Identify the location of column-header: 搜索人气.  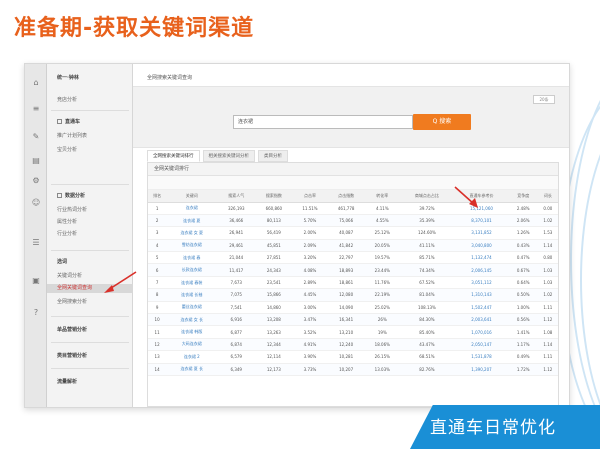
(236, 196).